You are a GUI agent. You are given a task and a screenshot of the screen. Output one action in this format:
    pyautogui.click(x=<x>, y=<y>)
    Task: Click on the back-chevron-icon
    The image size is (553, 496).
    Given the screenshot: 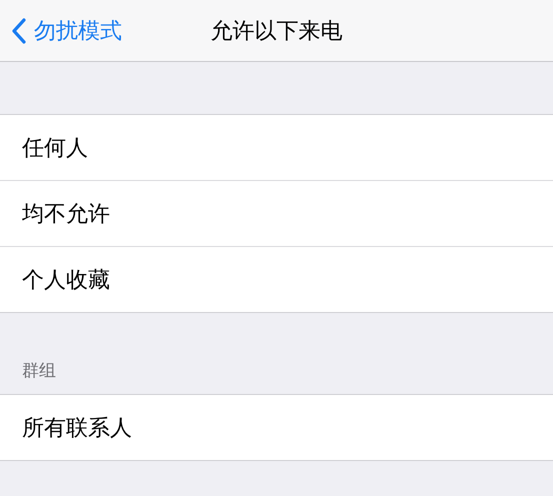 What is the action you would take?
    pyautogui.click(x=19, y=31)
    